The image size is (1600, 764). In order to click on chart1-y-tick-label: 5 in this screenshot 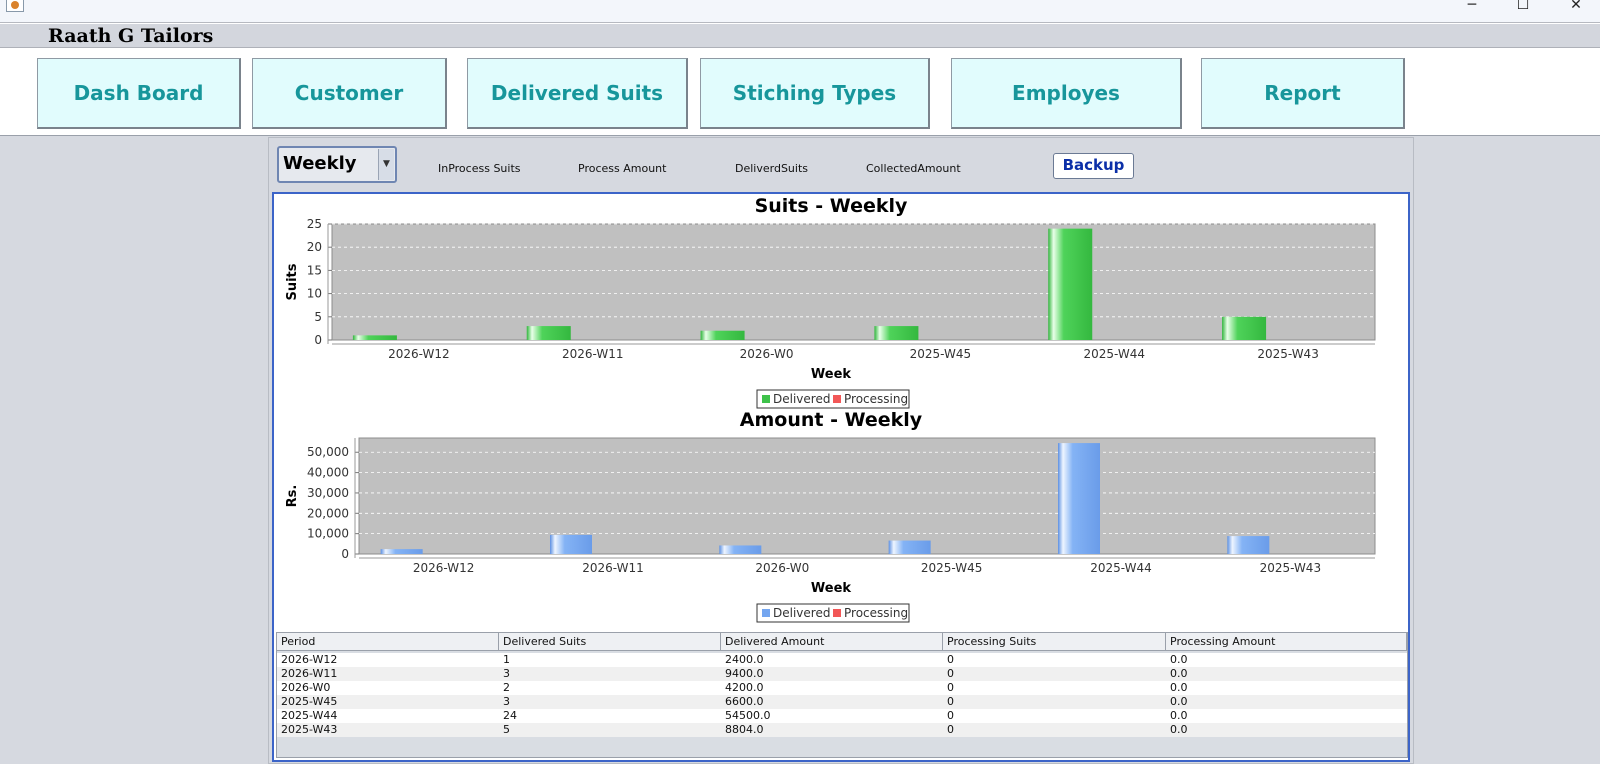, I will do `click(318, 317)`.